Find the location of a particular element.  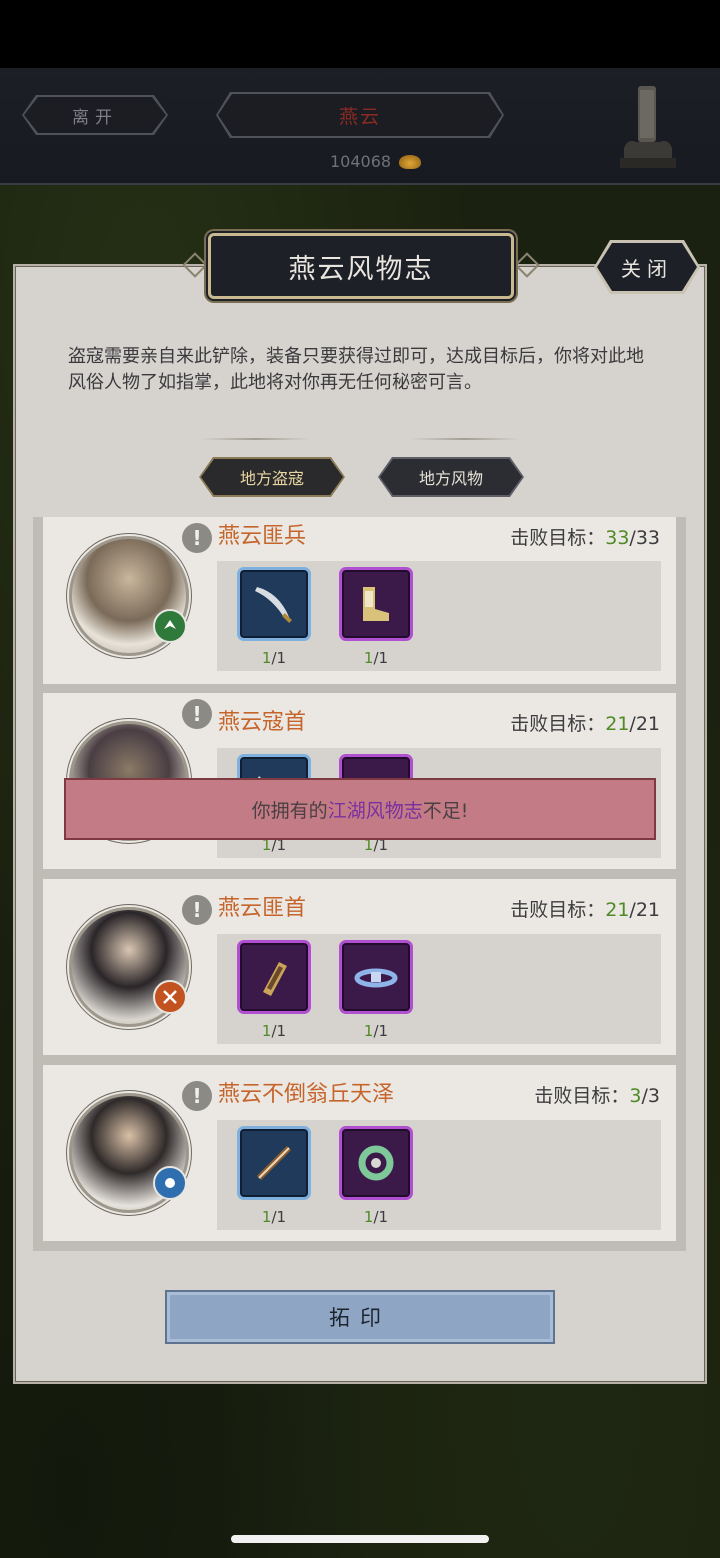

defeat-progress: 击败目标：3/3 is located at coordinates (597, 1096).